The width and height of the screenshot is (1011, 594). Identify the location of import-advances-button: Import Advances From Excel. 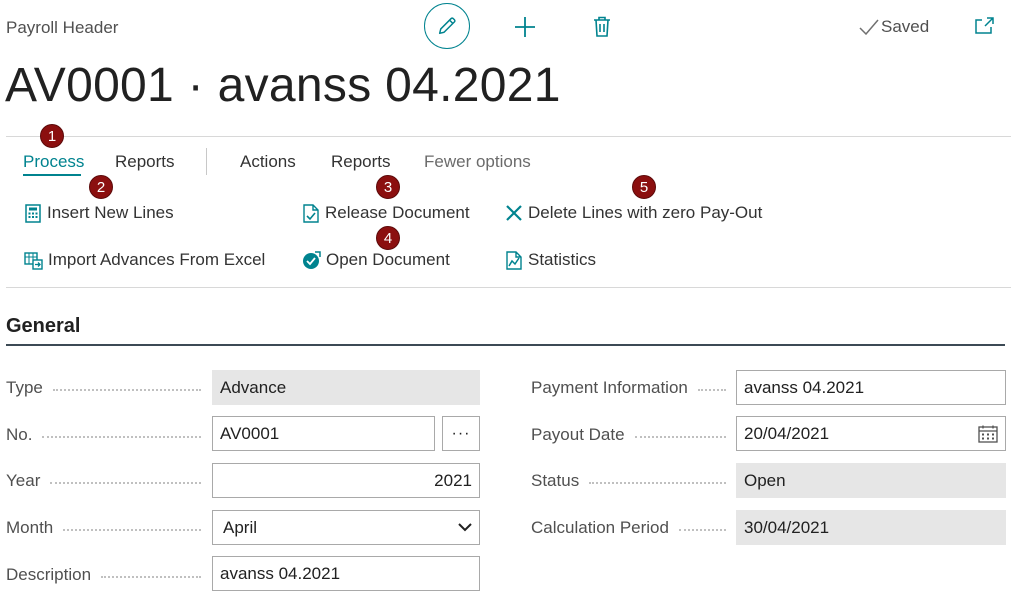
(144, 260).